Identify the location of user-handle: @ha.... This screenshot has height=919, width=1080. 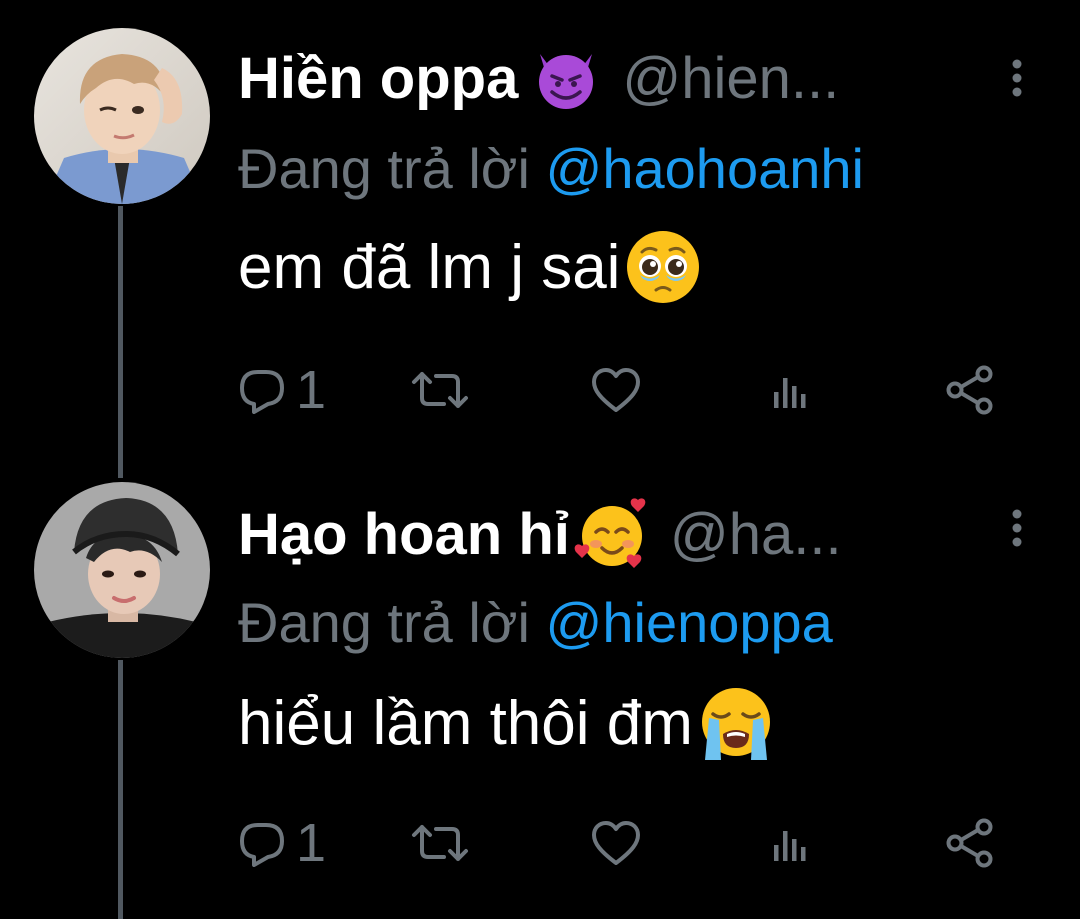
(756, 534).